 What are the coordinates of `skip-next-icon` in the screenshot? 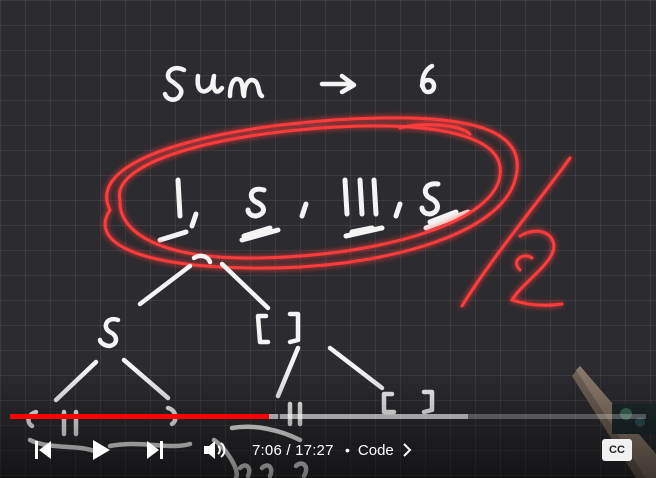 It's located at (155, 450).